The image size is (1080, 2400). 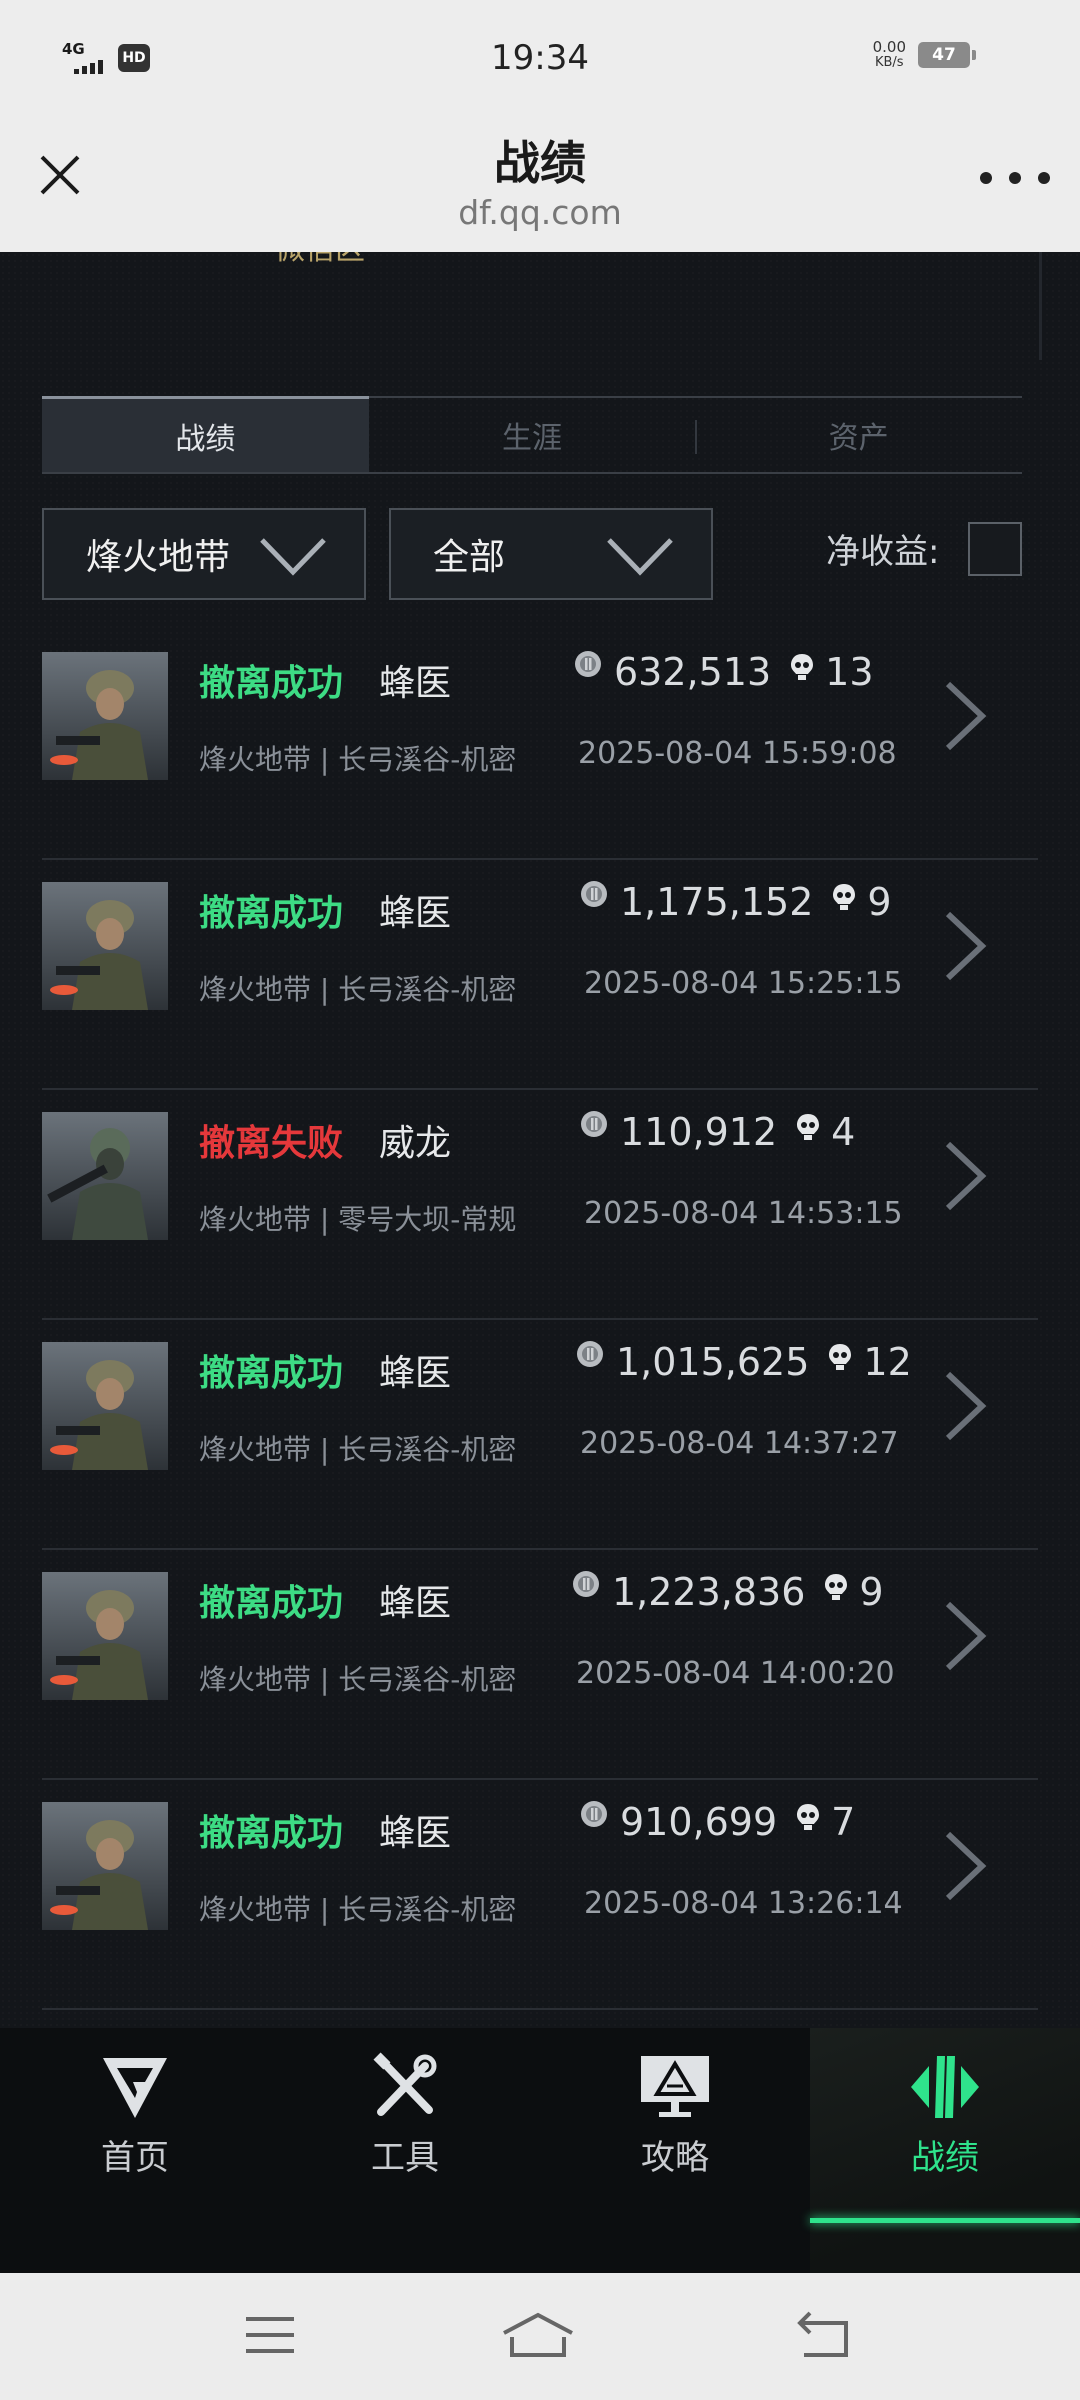 I want to click on title-bar: 战绩 df.qq.com, so click(x=540, y=188).